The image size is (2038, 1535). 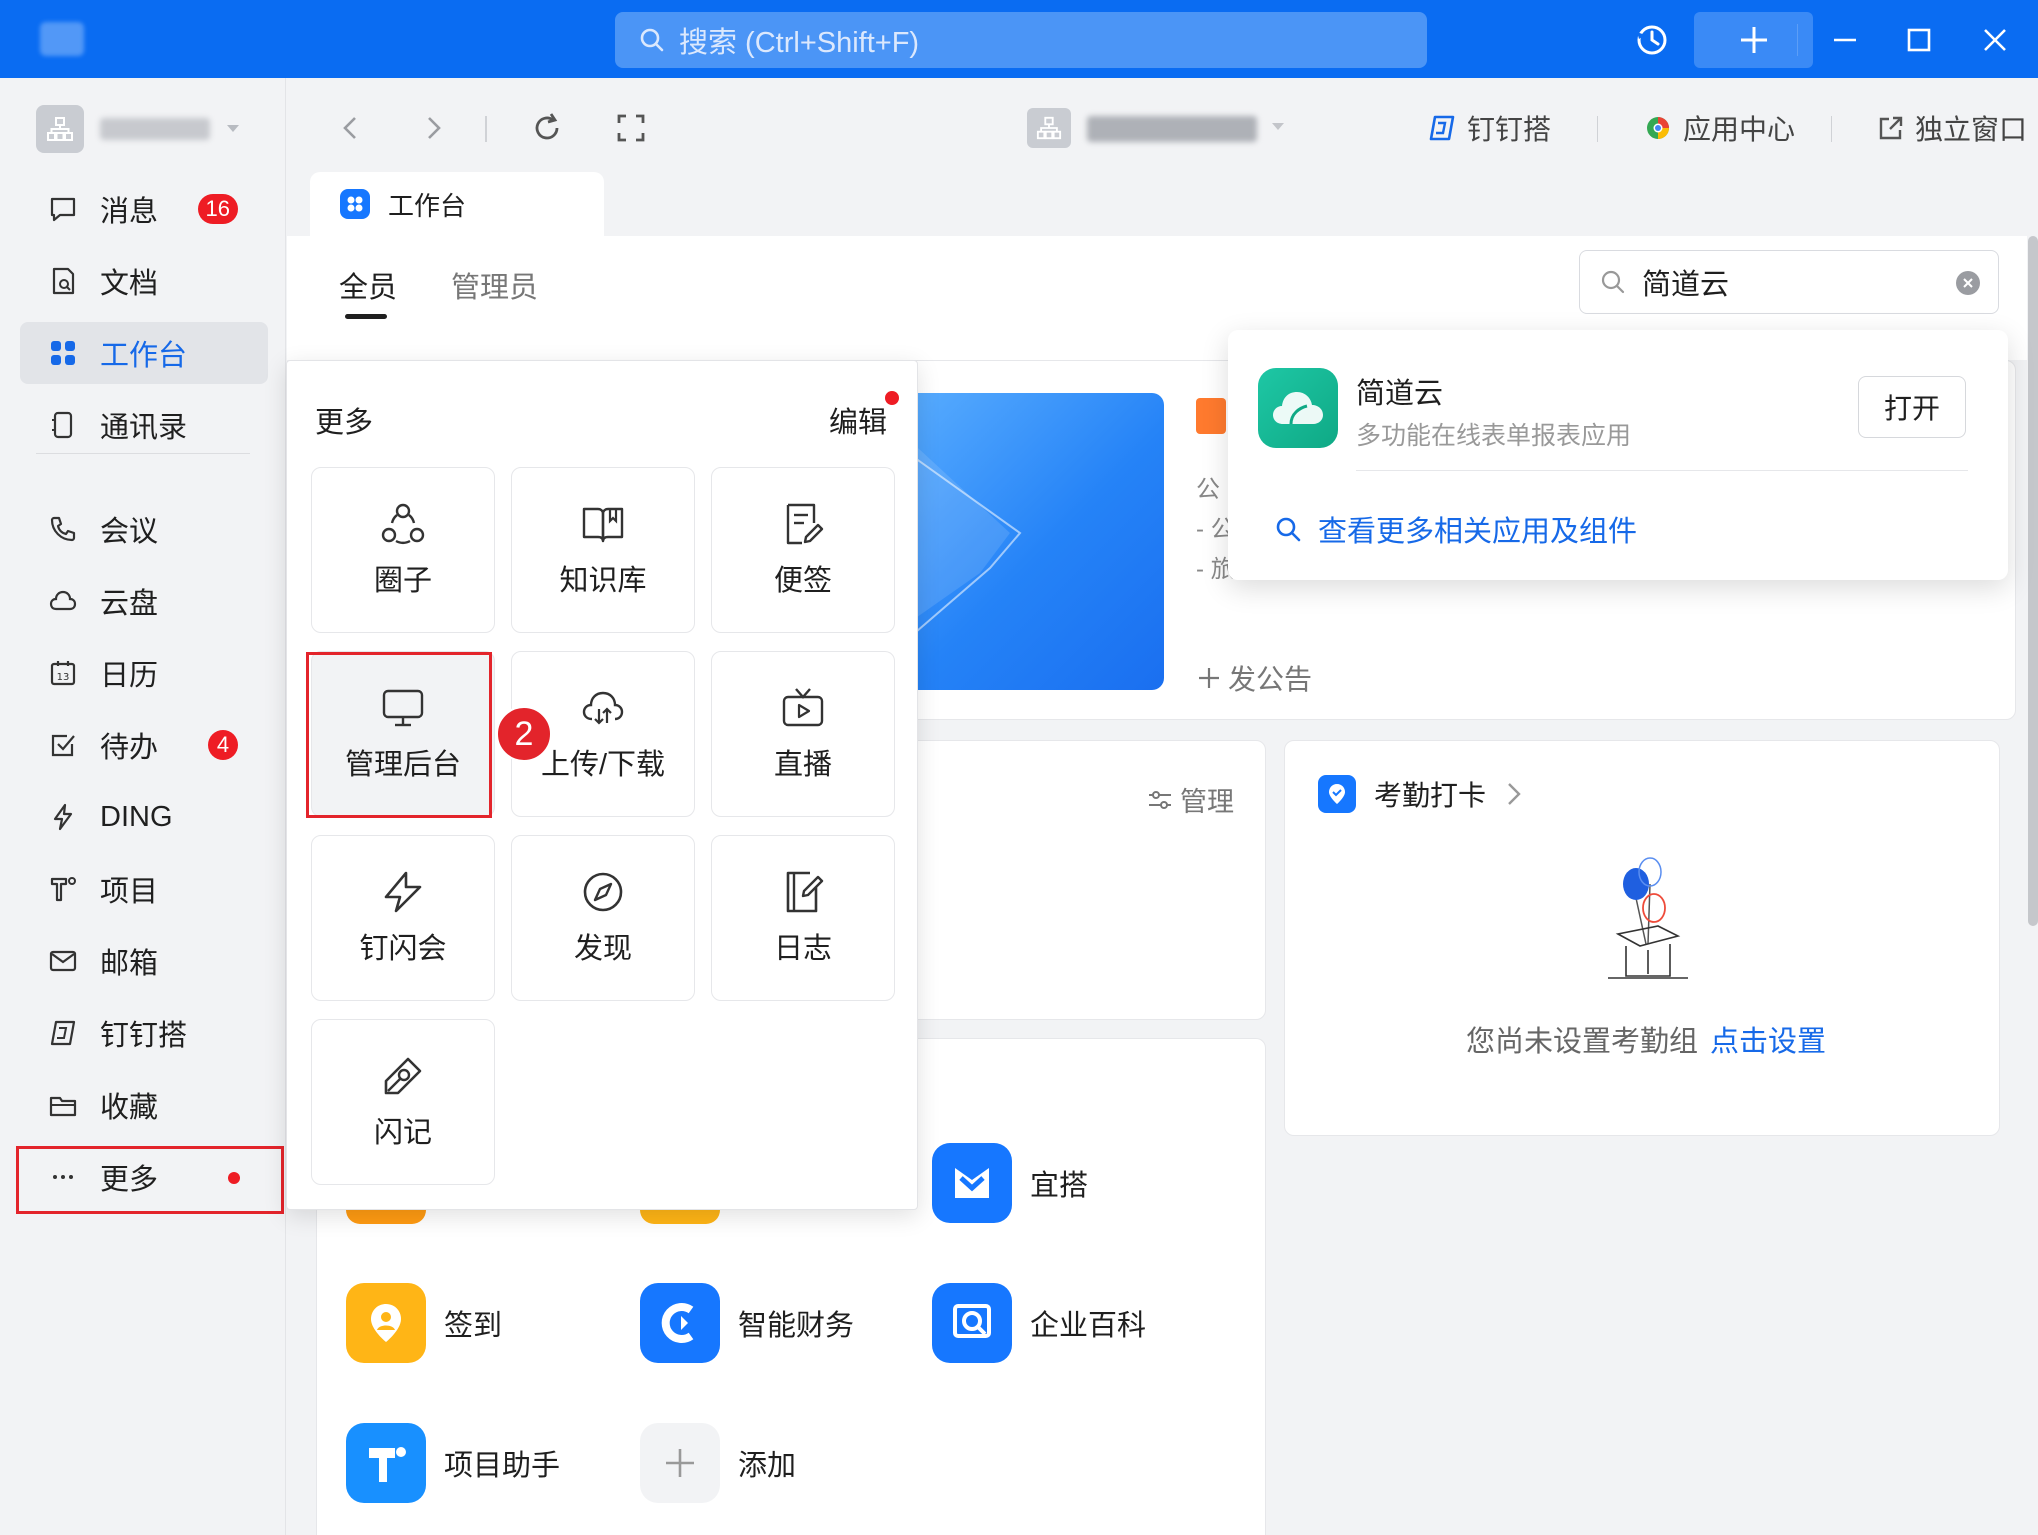 What do you see at coordinates (129, 532) in the screenshot?
I see `sidebar-item-label: 会议` at bounding box center [129, 532].